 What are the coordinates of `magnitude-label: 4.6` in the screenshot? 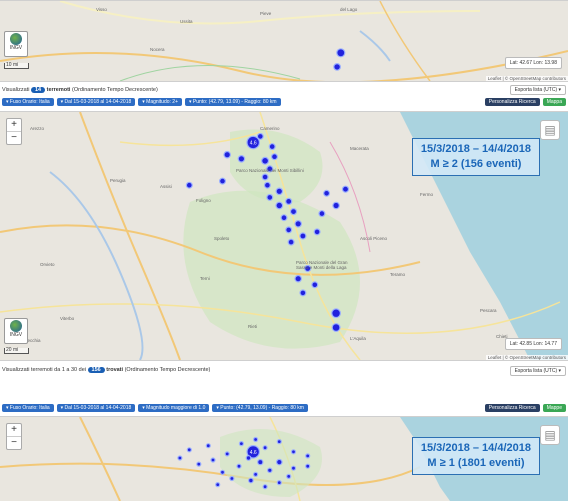 It's located at (253, 144).